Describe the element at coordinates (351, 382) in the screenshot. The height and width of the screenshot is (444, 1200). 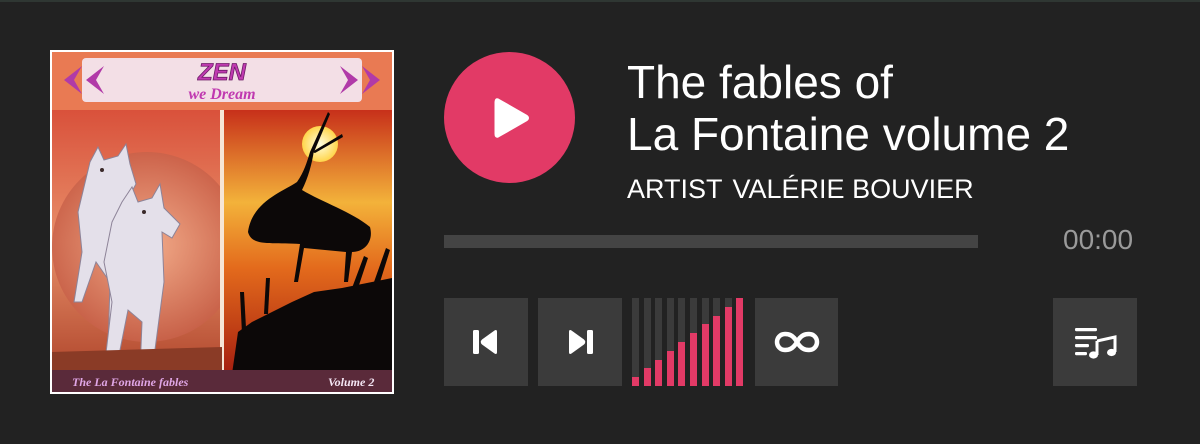
I see `cover-volume-label: Volume 2` at that location.